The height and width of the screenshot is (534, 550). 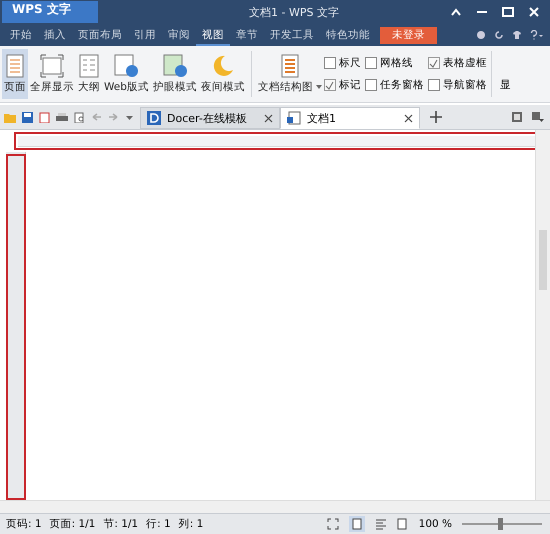 What do you see at coordinates (73, 524) in the screenshot?
I see `status-text: 页面: 1/1` at bounding box center [73, 524].